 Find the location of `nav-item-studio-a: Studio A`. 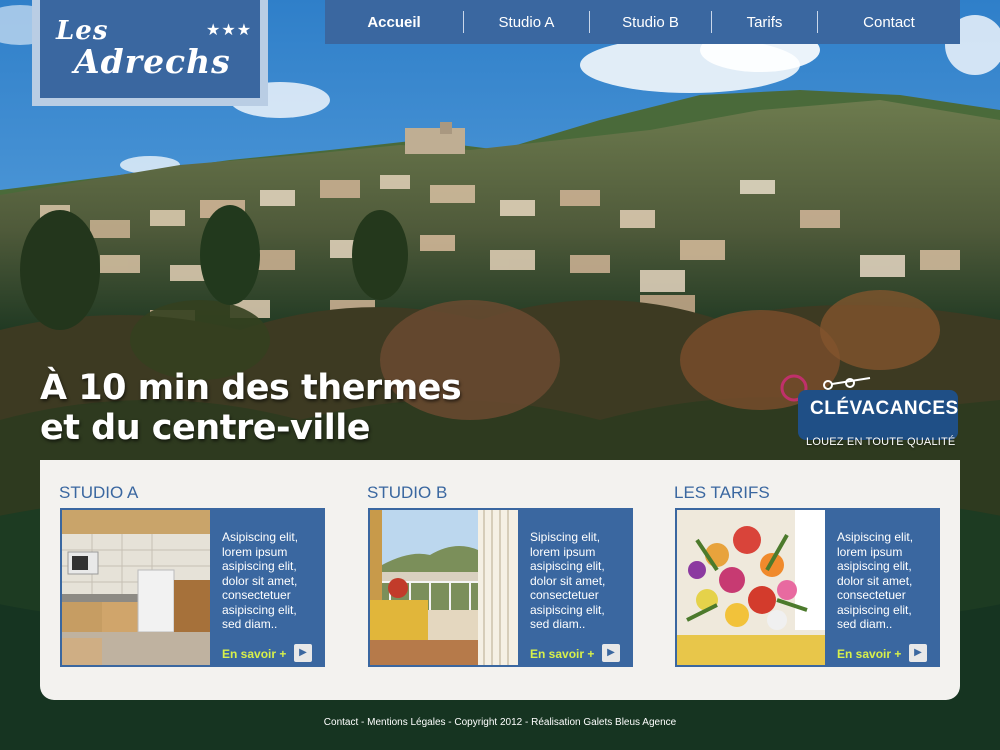

nav-item-studio-a: Studio A is located at coordinates (526, 22).